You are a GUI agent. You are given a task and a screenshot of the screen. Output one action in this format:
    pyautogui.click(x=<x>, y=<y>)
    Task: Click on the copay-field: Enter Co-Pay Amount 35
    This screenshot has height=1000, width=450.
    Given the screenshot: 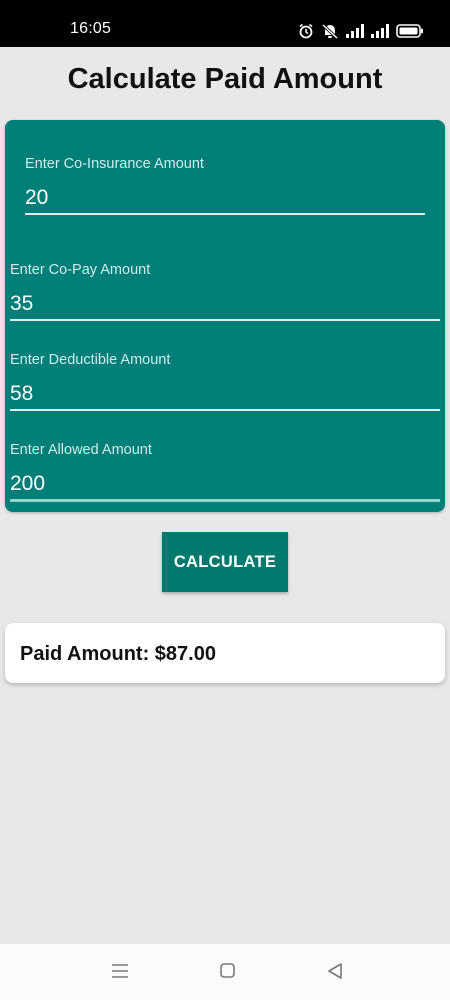 What is the action you would take?
    pyautogui.click(x=225, y=292)
    